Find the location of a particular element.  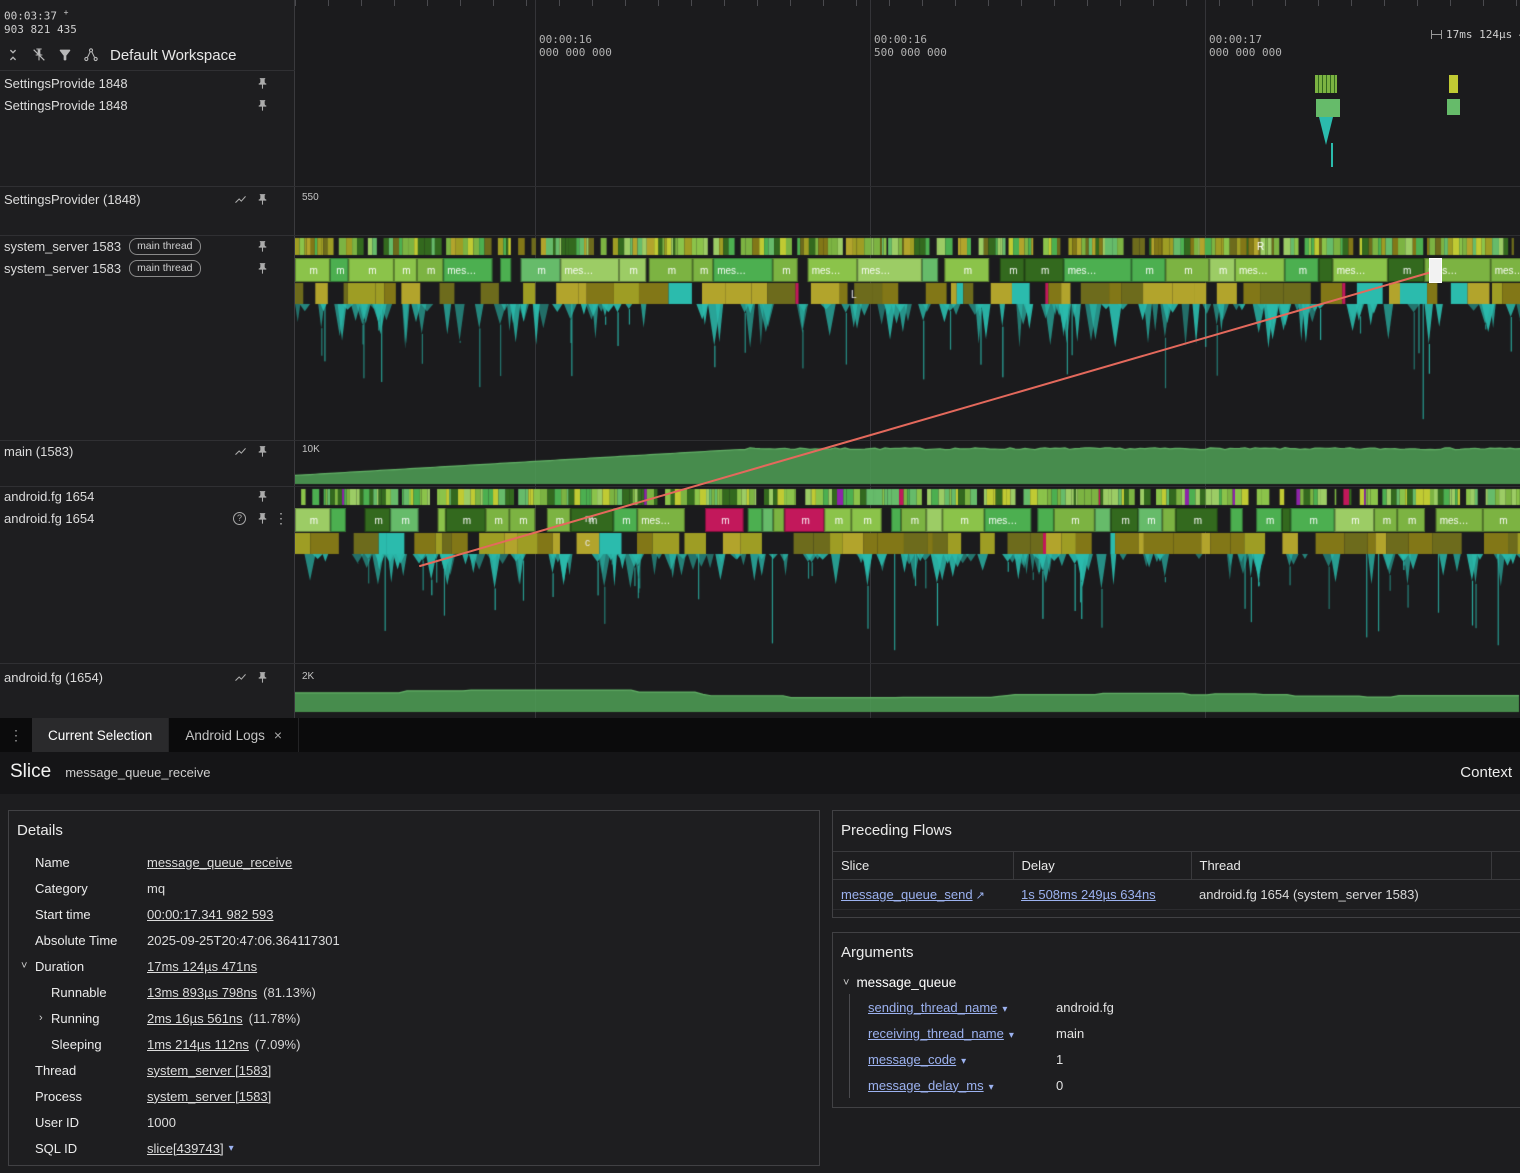

running-link: 2ms 16µs 561ns is located at coordinates (195, 1018).